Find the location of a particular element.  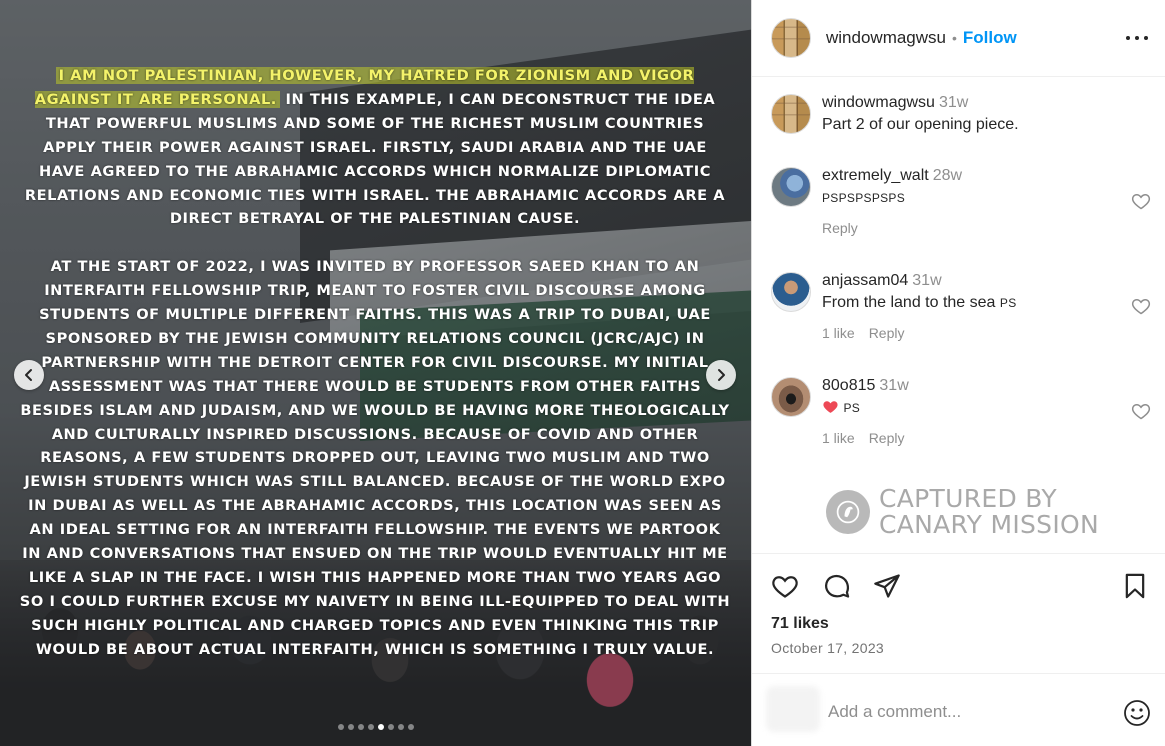

bookmark-icon is located at coordinates (1135, 586).